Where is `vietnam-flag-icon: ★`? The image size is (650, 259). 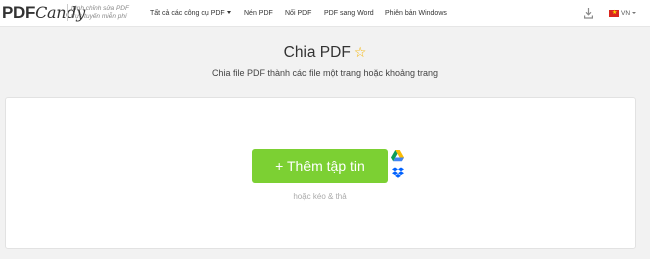 vietnam-flag-icon: ★ is located at coordinates (614, 13).